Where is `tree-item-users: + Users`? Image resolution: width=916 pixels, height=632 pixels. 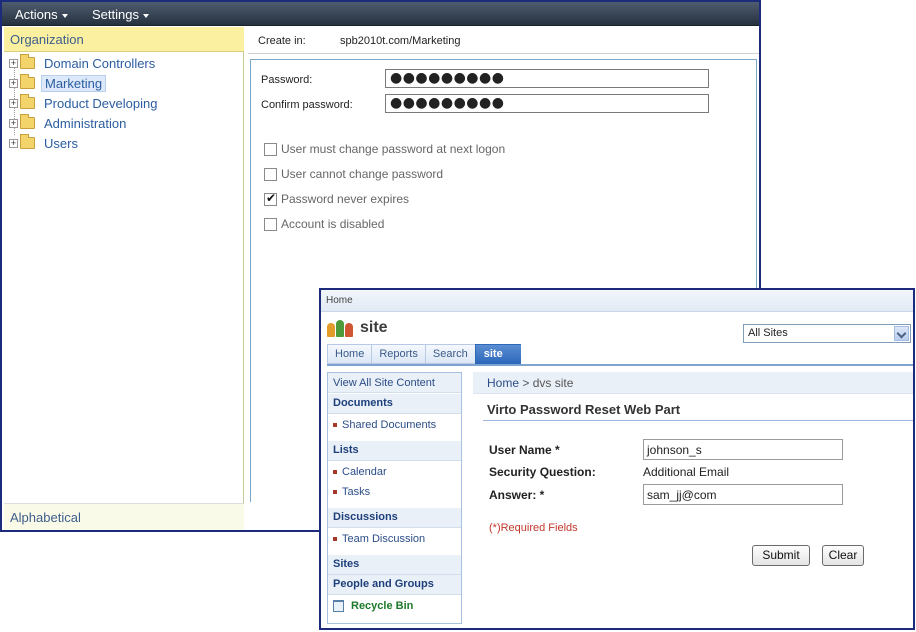
tree-item-users: + Users is located at coordinates (45, 143).